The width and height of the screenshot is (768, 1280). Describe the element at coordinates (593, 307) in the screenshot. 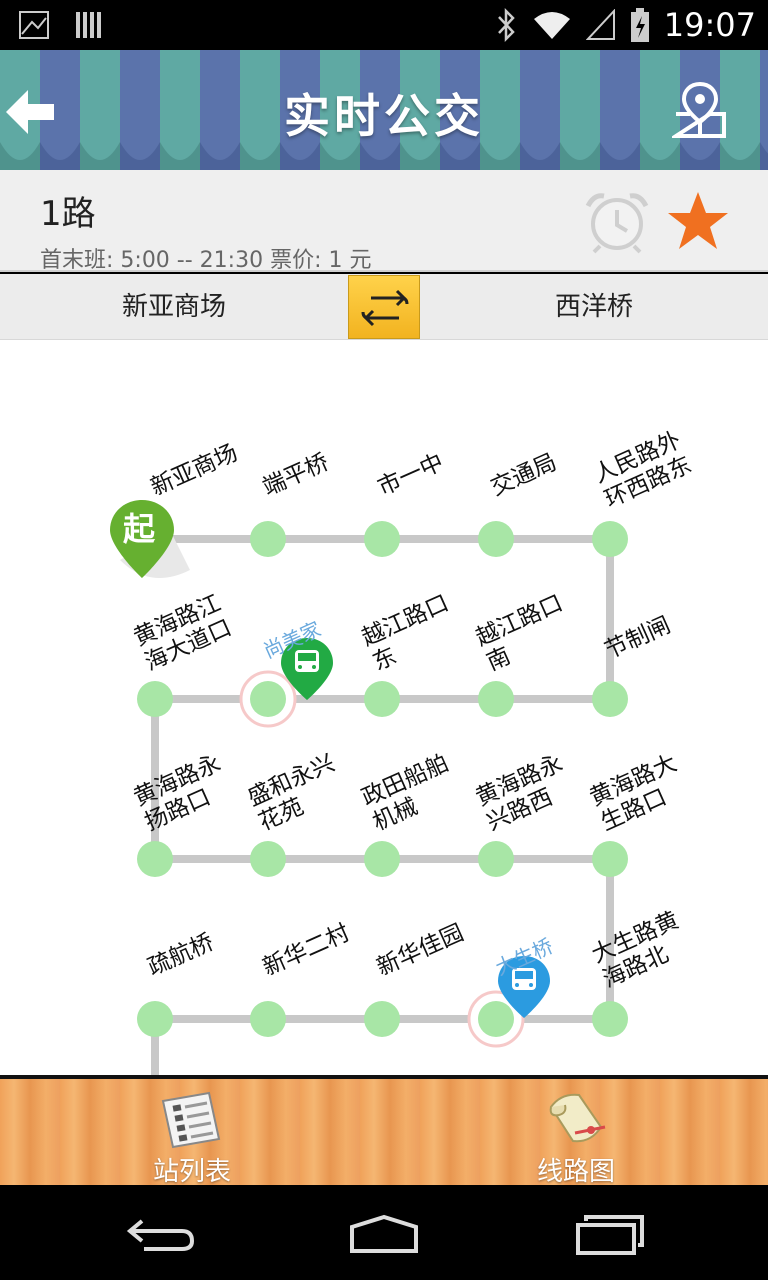

I see `destination-stop: 西洋桥` at that location.